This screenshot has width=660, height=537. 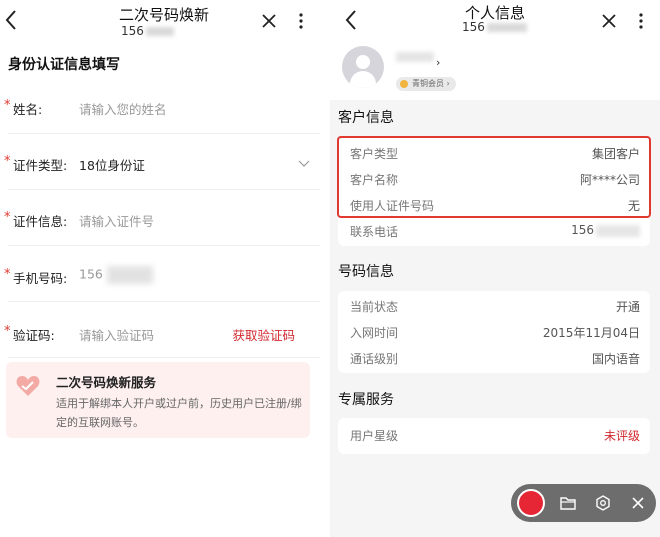 I want to click on chevron-down-icon, so click(x=304, y=164).